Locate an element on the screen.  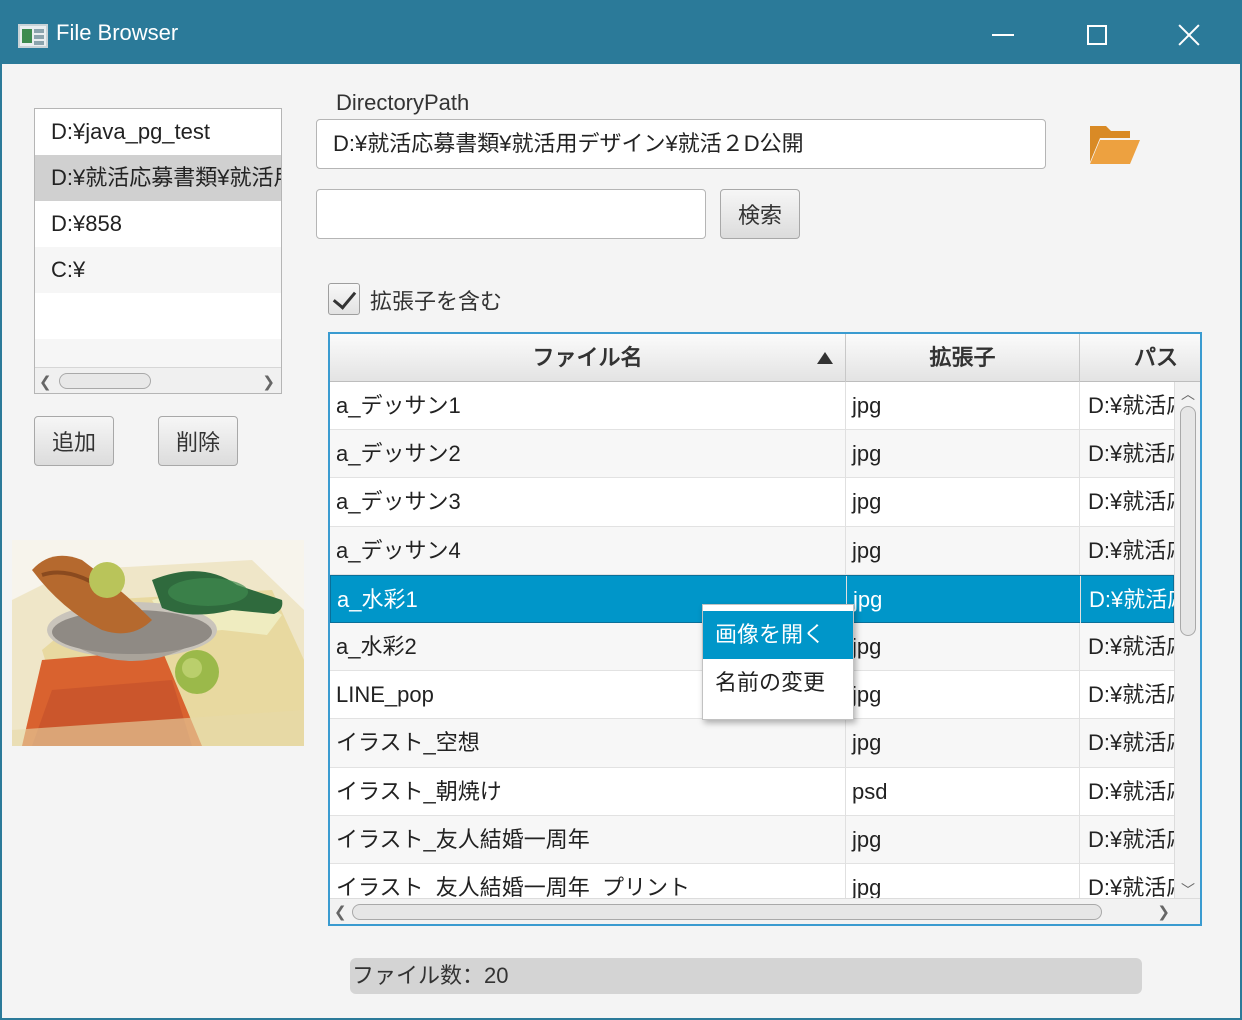
directory-list-horizontal-scrollbar: ❮ ❯ is located at coordinates (158, 380).